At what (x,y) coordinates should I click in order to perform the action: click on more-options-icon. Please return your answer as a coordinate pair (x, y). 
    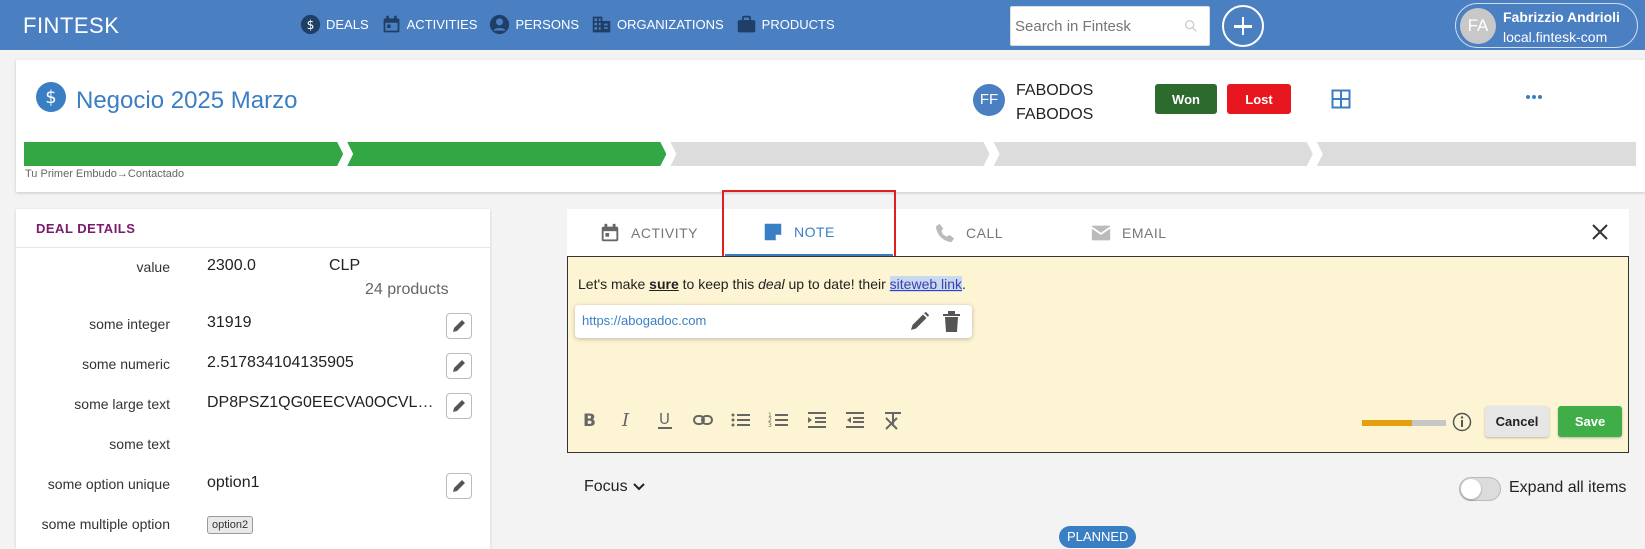
    Looking at the image, I should click on (1534, 97).